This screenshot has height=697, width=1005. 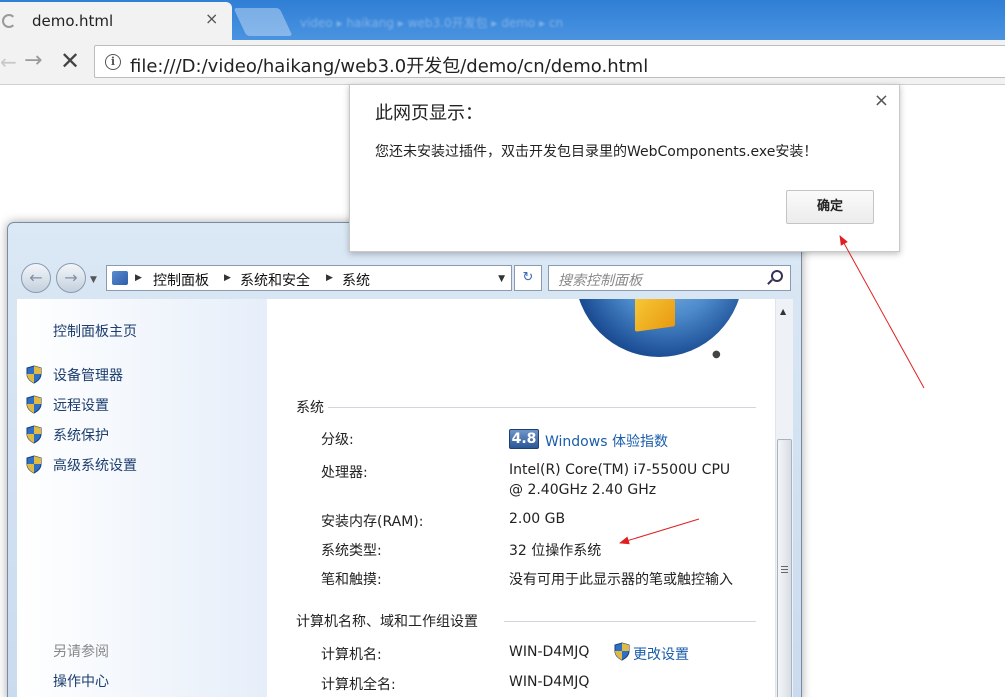 I want to click on logo-mark: ●, so click(x=716, y=354).